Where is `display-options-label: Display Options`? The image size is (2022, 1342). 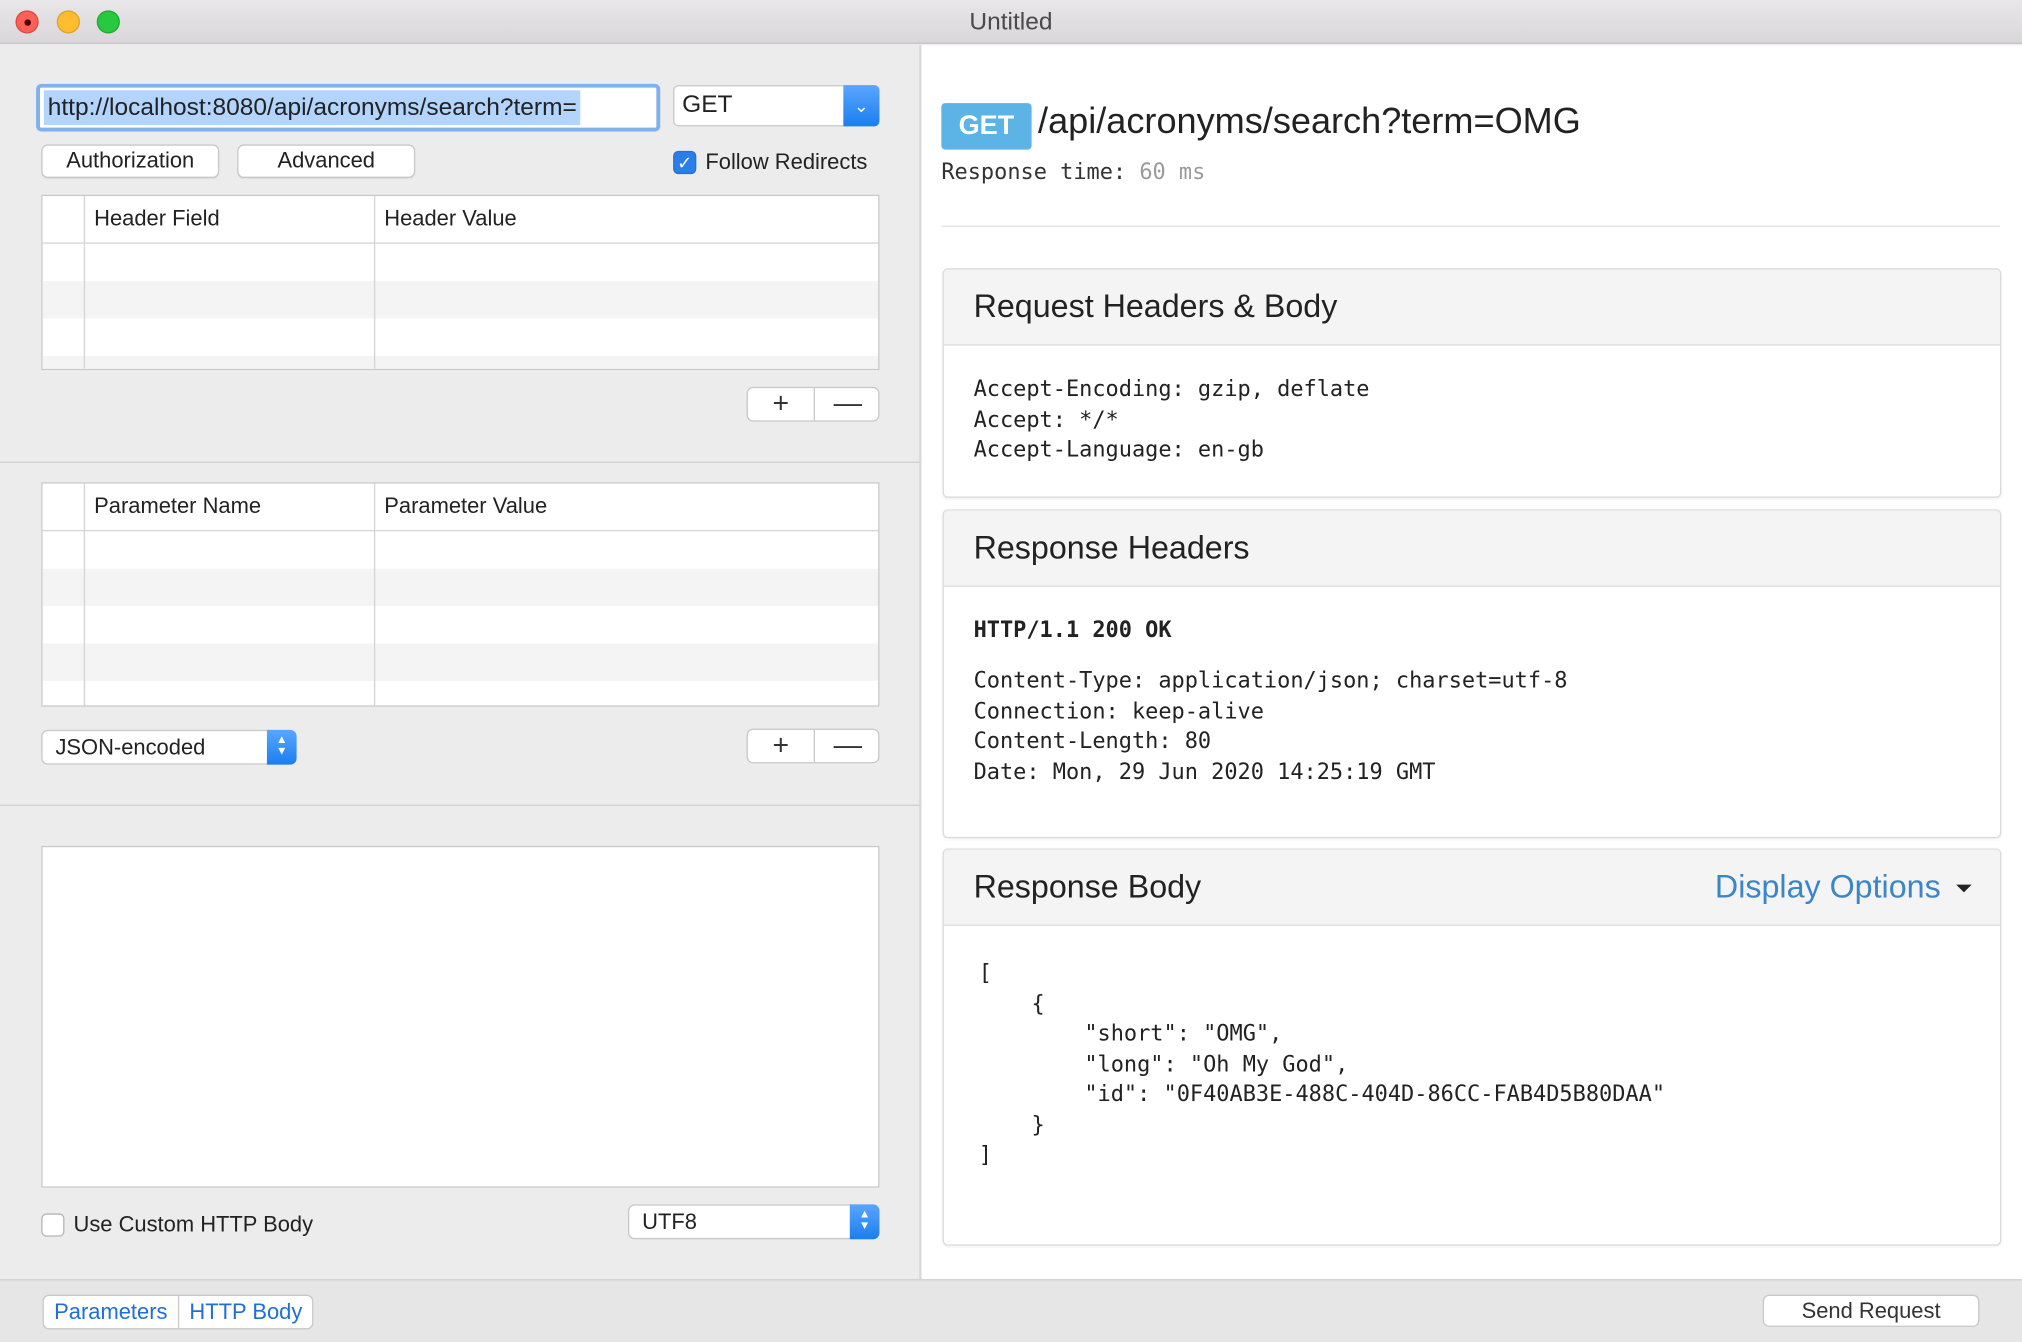 display-options-label: Display Options is located at coordinates (1827, 887).